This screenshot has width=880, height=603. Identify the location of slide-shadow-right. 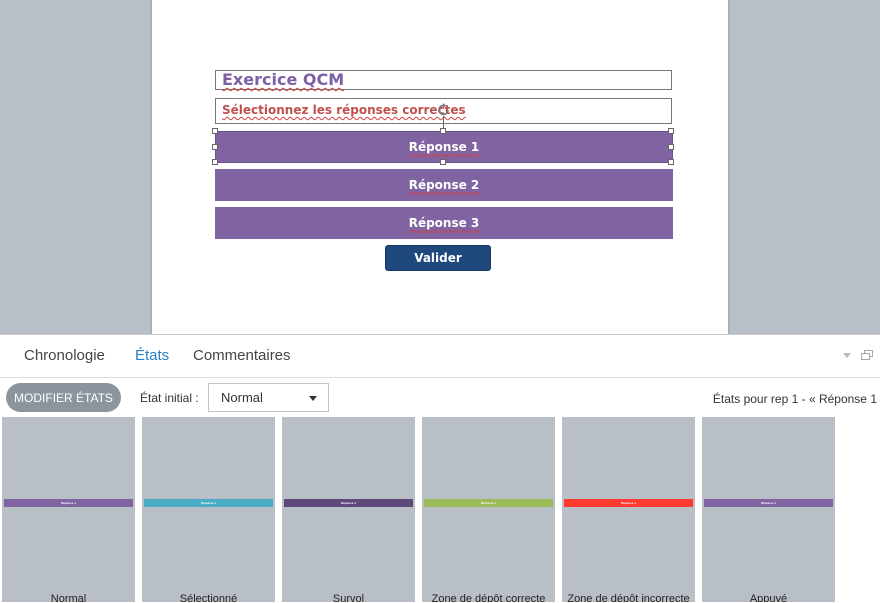
(729, 167).